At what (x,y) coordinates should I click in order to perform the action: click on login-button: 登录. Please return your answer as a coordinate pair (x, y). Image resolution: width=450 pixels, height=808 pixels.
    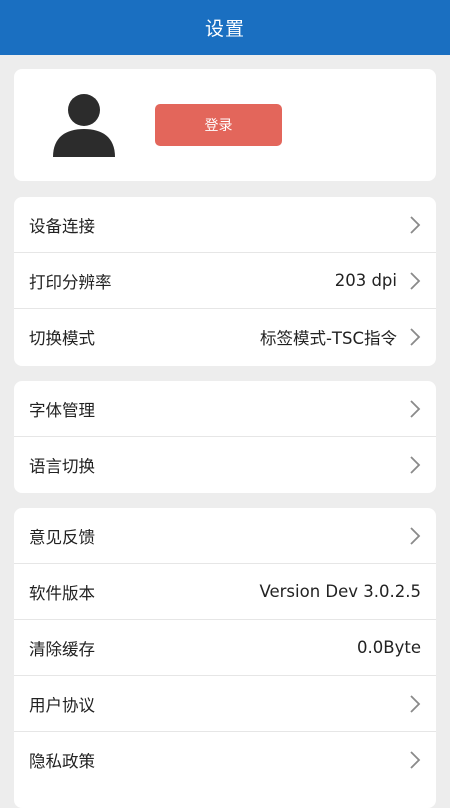
    Looking at the image, I should click on (218, 125).